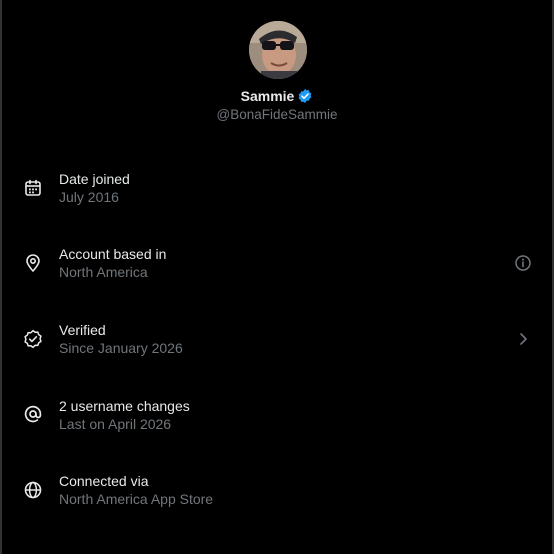 This screenshot has height=554, width=554. Describe the element at coordinates (523, 263) in the screenshot. I see `info-icon` at that location.